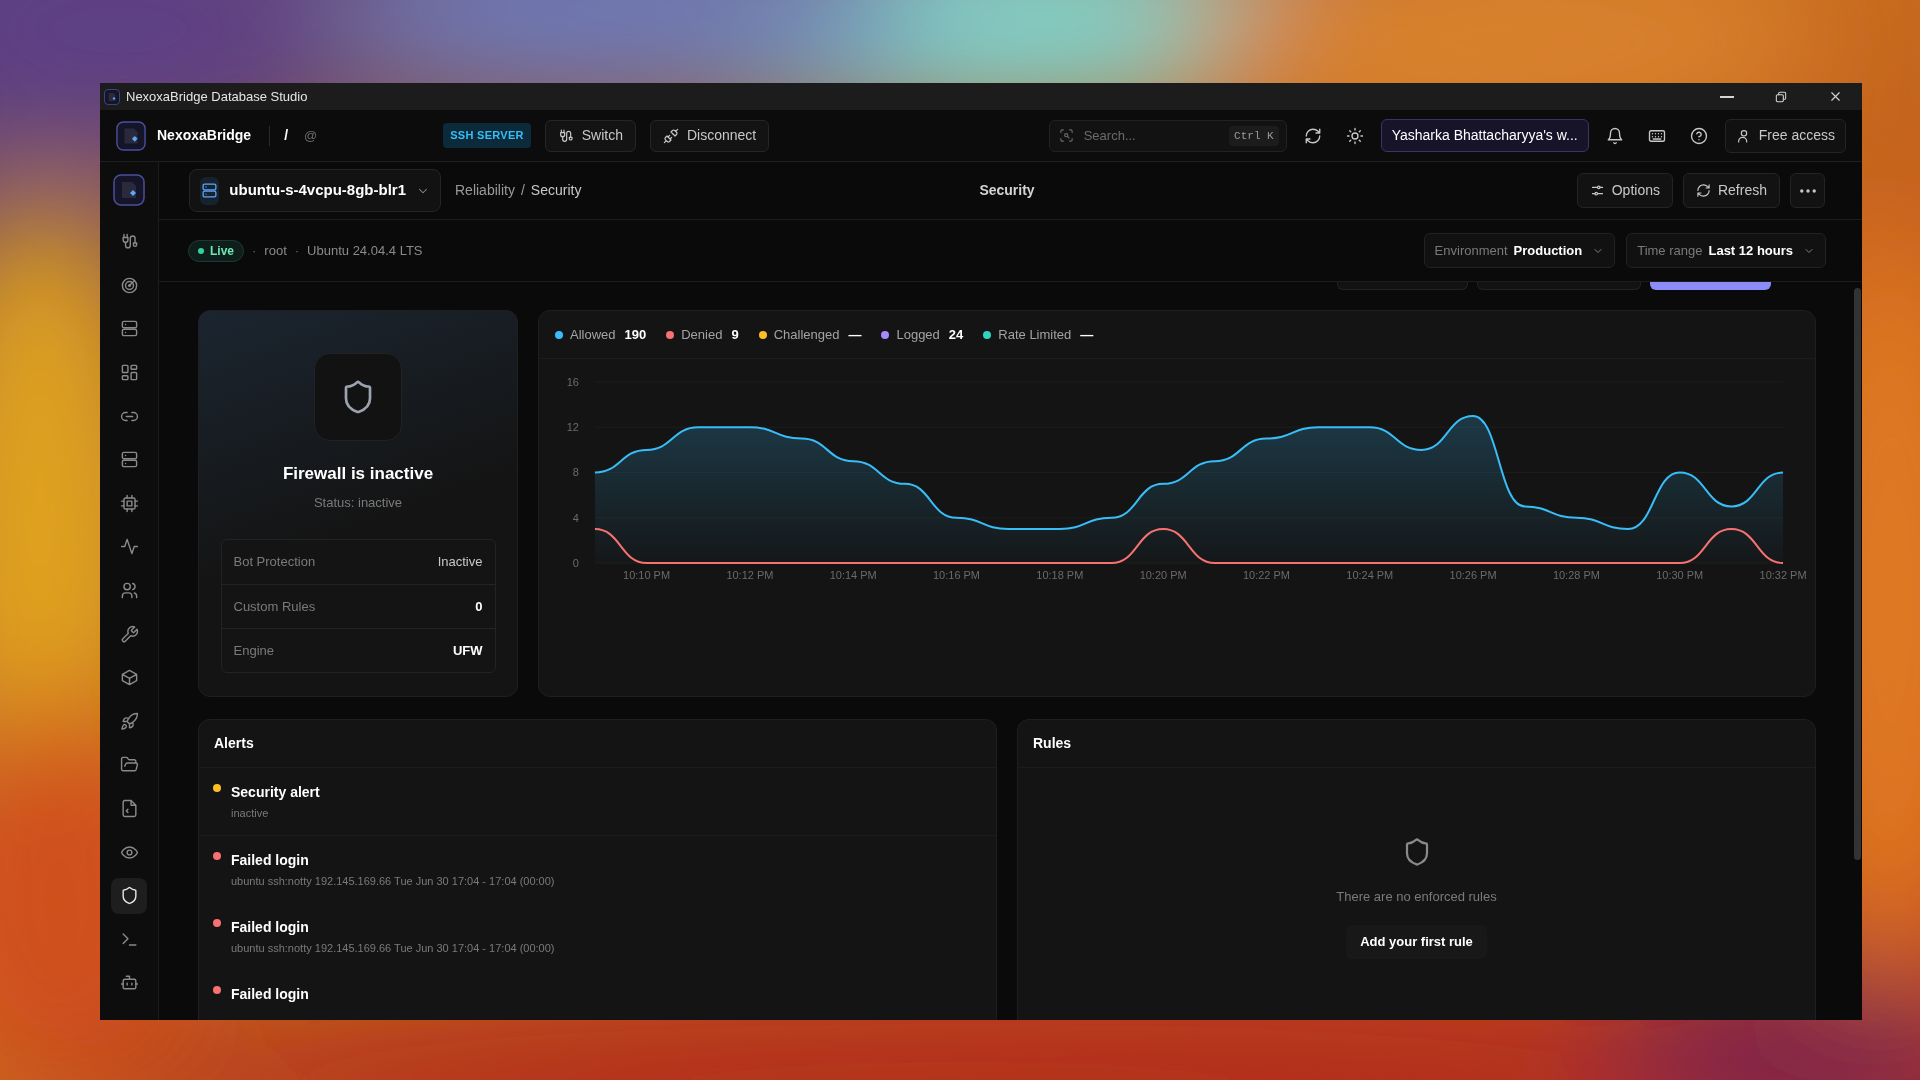  What do you see at coordinates (129, 678) in the screenshot?
I see `box-icon` at bounding box center [129, 678].